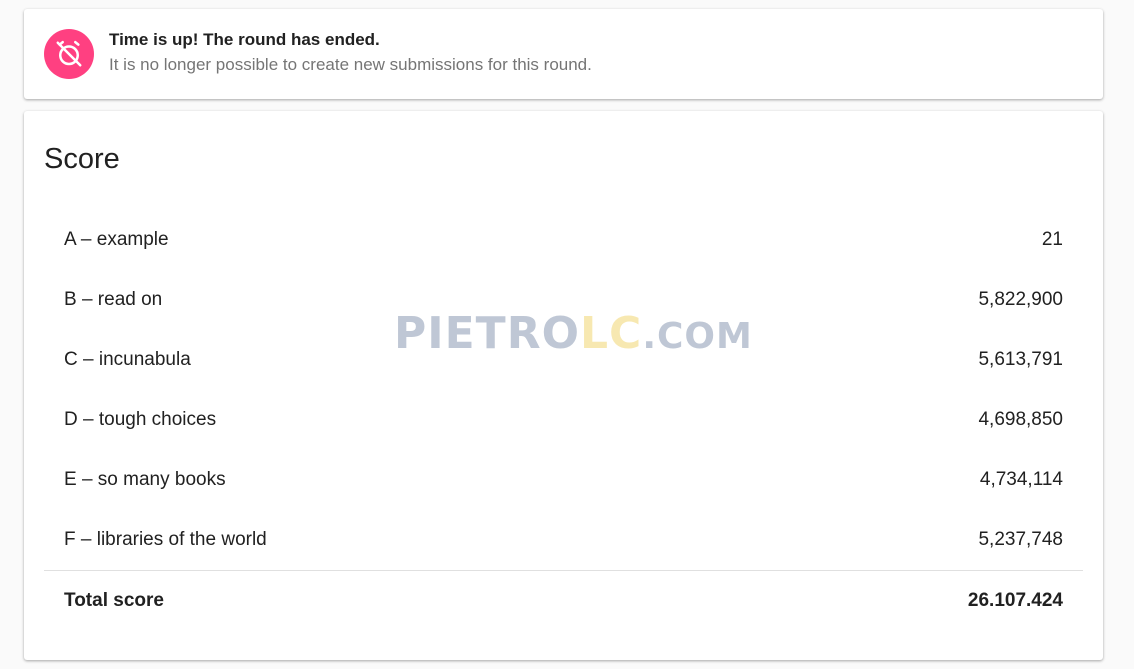  I want to click on task-label: E – so many books, so click(145, 479).